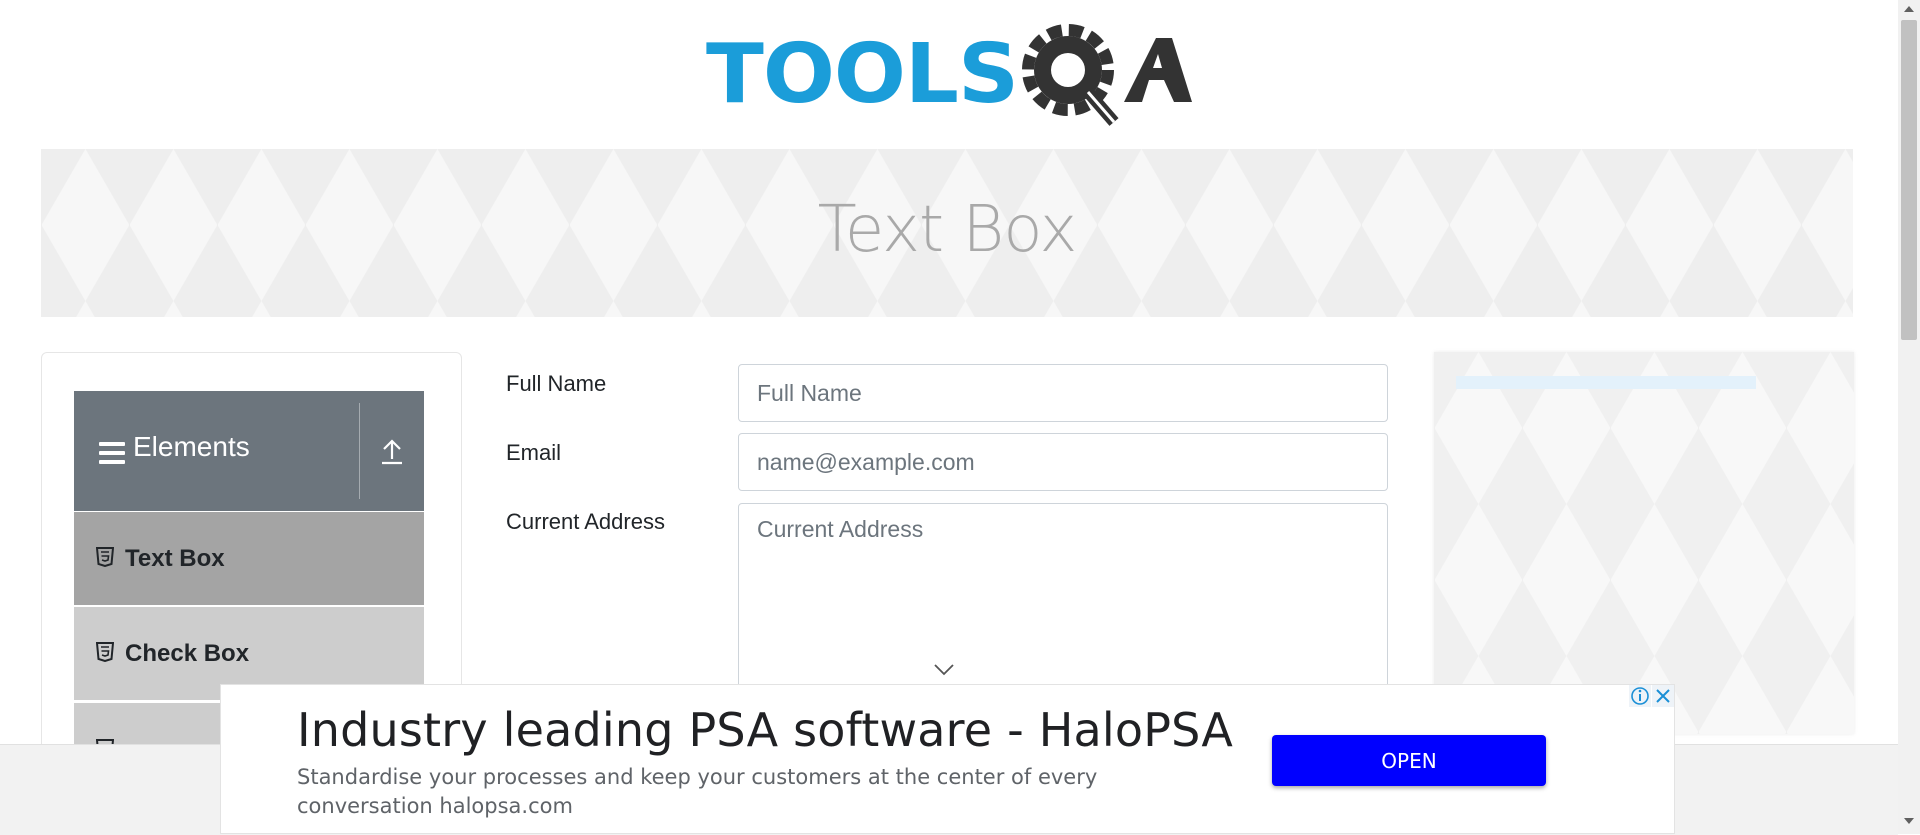 The height and width of the screenshot is (835, 1920). I want to click on current-address-label: Current Address, so click(585, 521).